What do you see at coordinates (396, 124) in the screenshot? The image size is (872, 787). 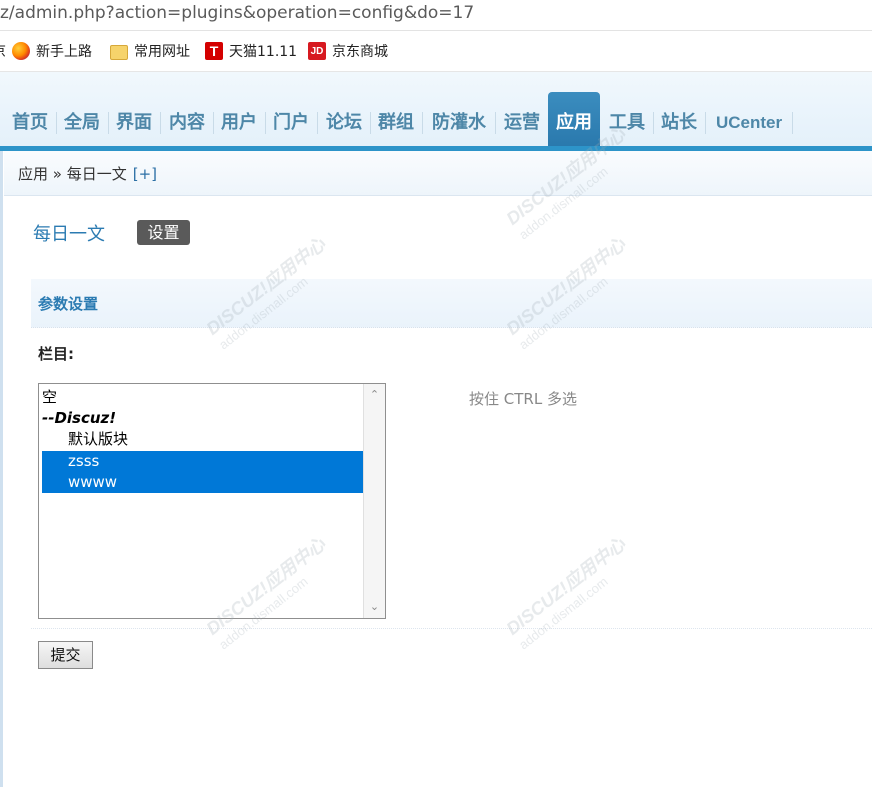 I see `nav-item-groups: 群组` at bounding box center [396, 124].